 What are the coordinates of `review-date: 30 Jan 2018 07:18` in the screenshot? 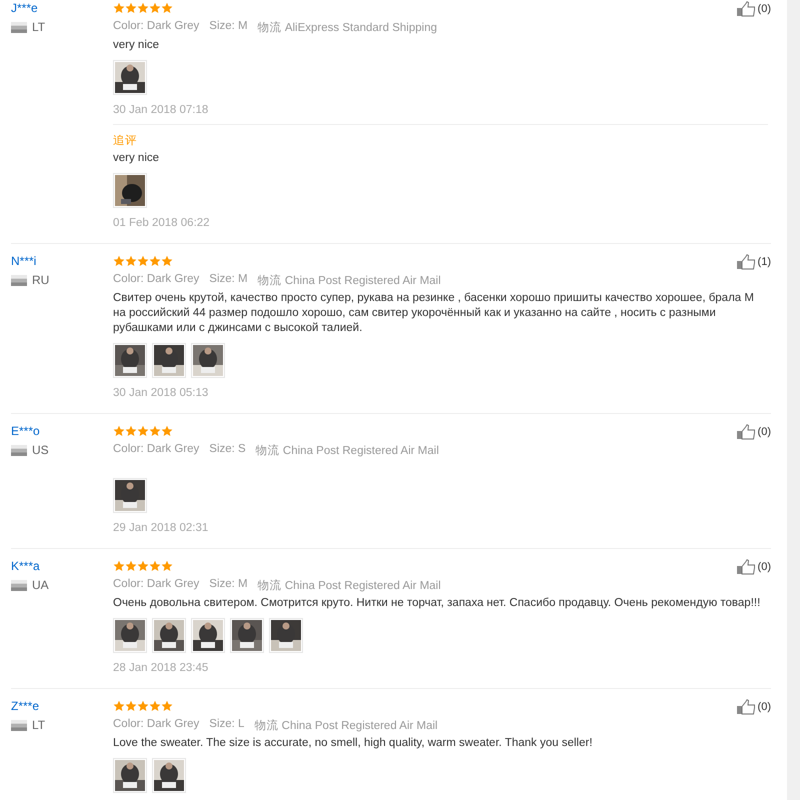 It's located at (161, 110).